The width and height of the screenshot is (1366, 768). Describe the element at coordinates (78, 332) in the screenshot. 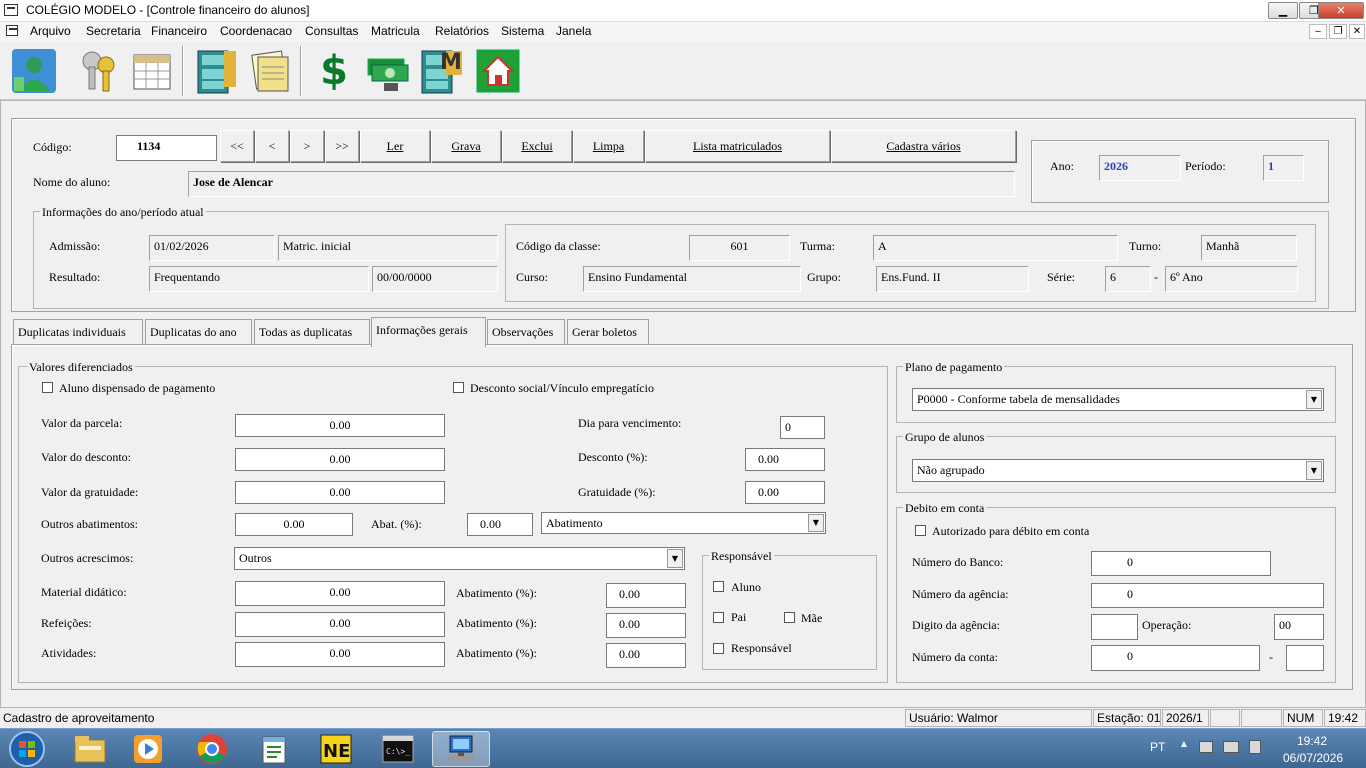

I see `tab-duplicatas-individuais: Duplicatas individuais` at that location.